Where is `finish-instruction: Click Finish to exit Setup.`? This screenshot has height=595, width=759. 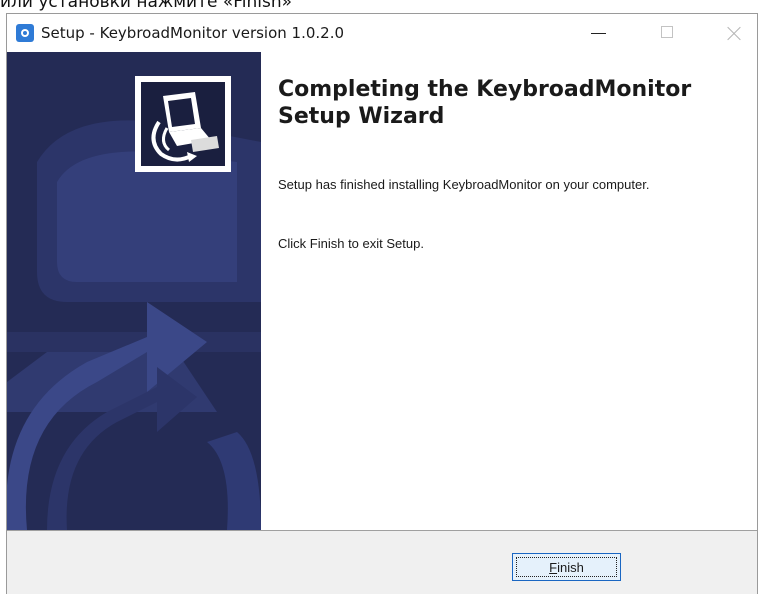
finish-instruction: Click Finish to exit Setup. is located at coordinates (351, 243).